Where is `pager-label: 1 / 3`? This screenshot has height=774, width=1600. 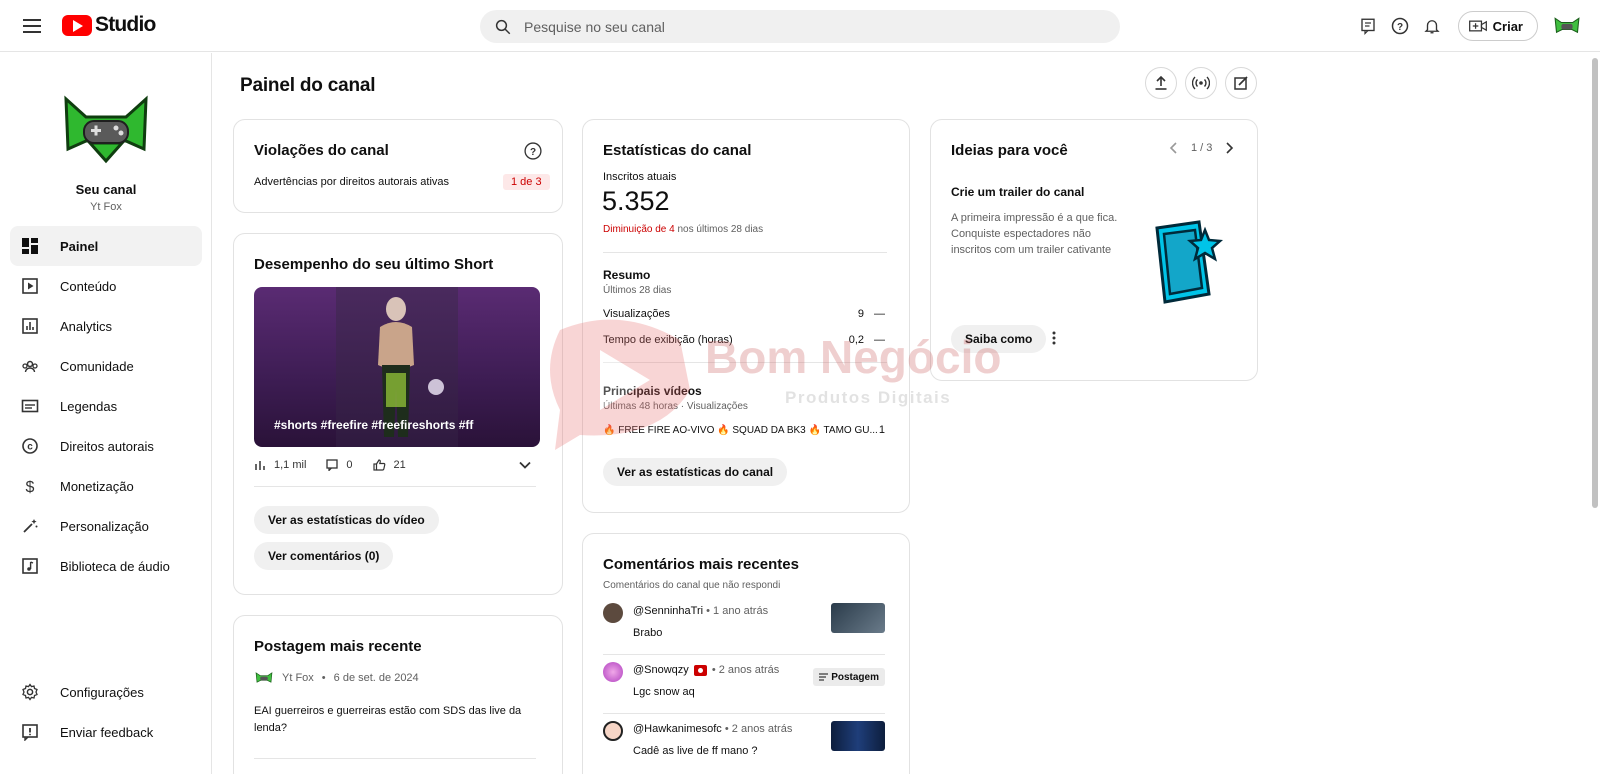
pager-label: 1 / 3 is located at coordinates (1202, 148).